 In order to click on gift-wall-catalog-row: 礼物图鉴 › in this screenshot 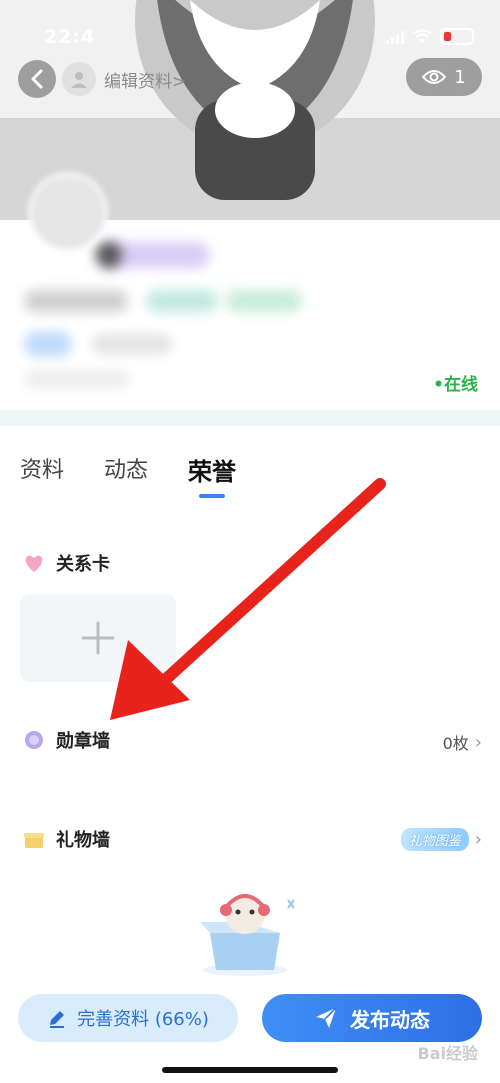, I will do `click(441, 839)`.